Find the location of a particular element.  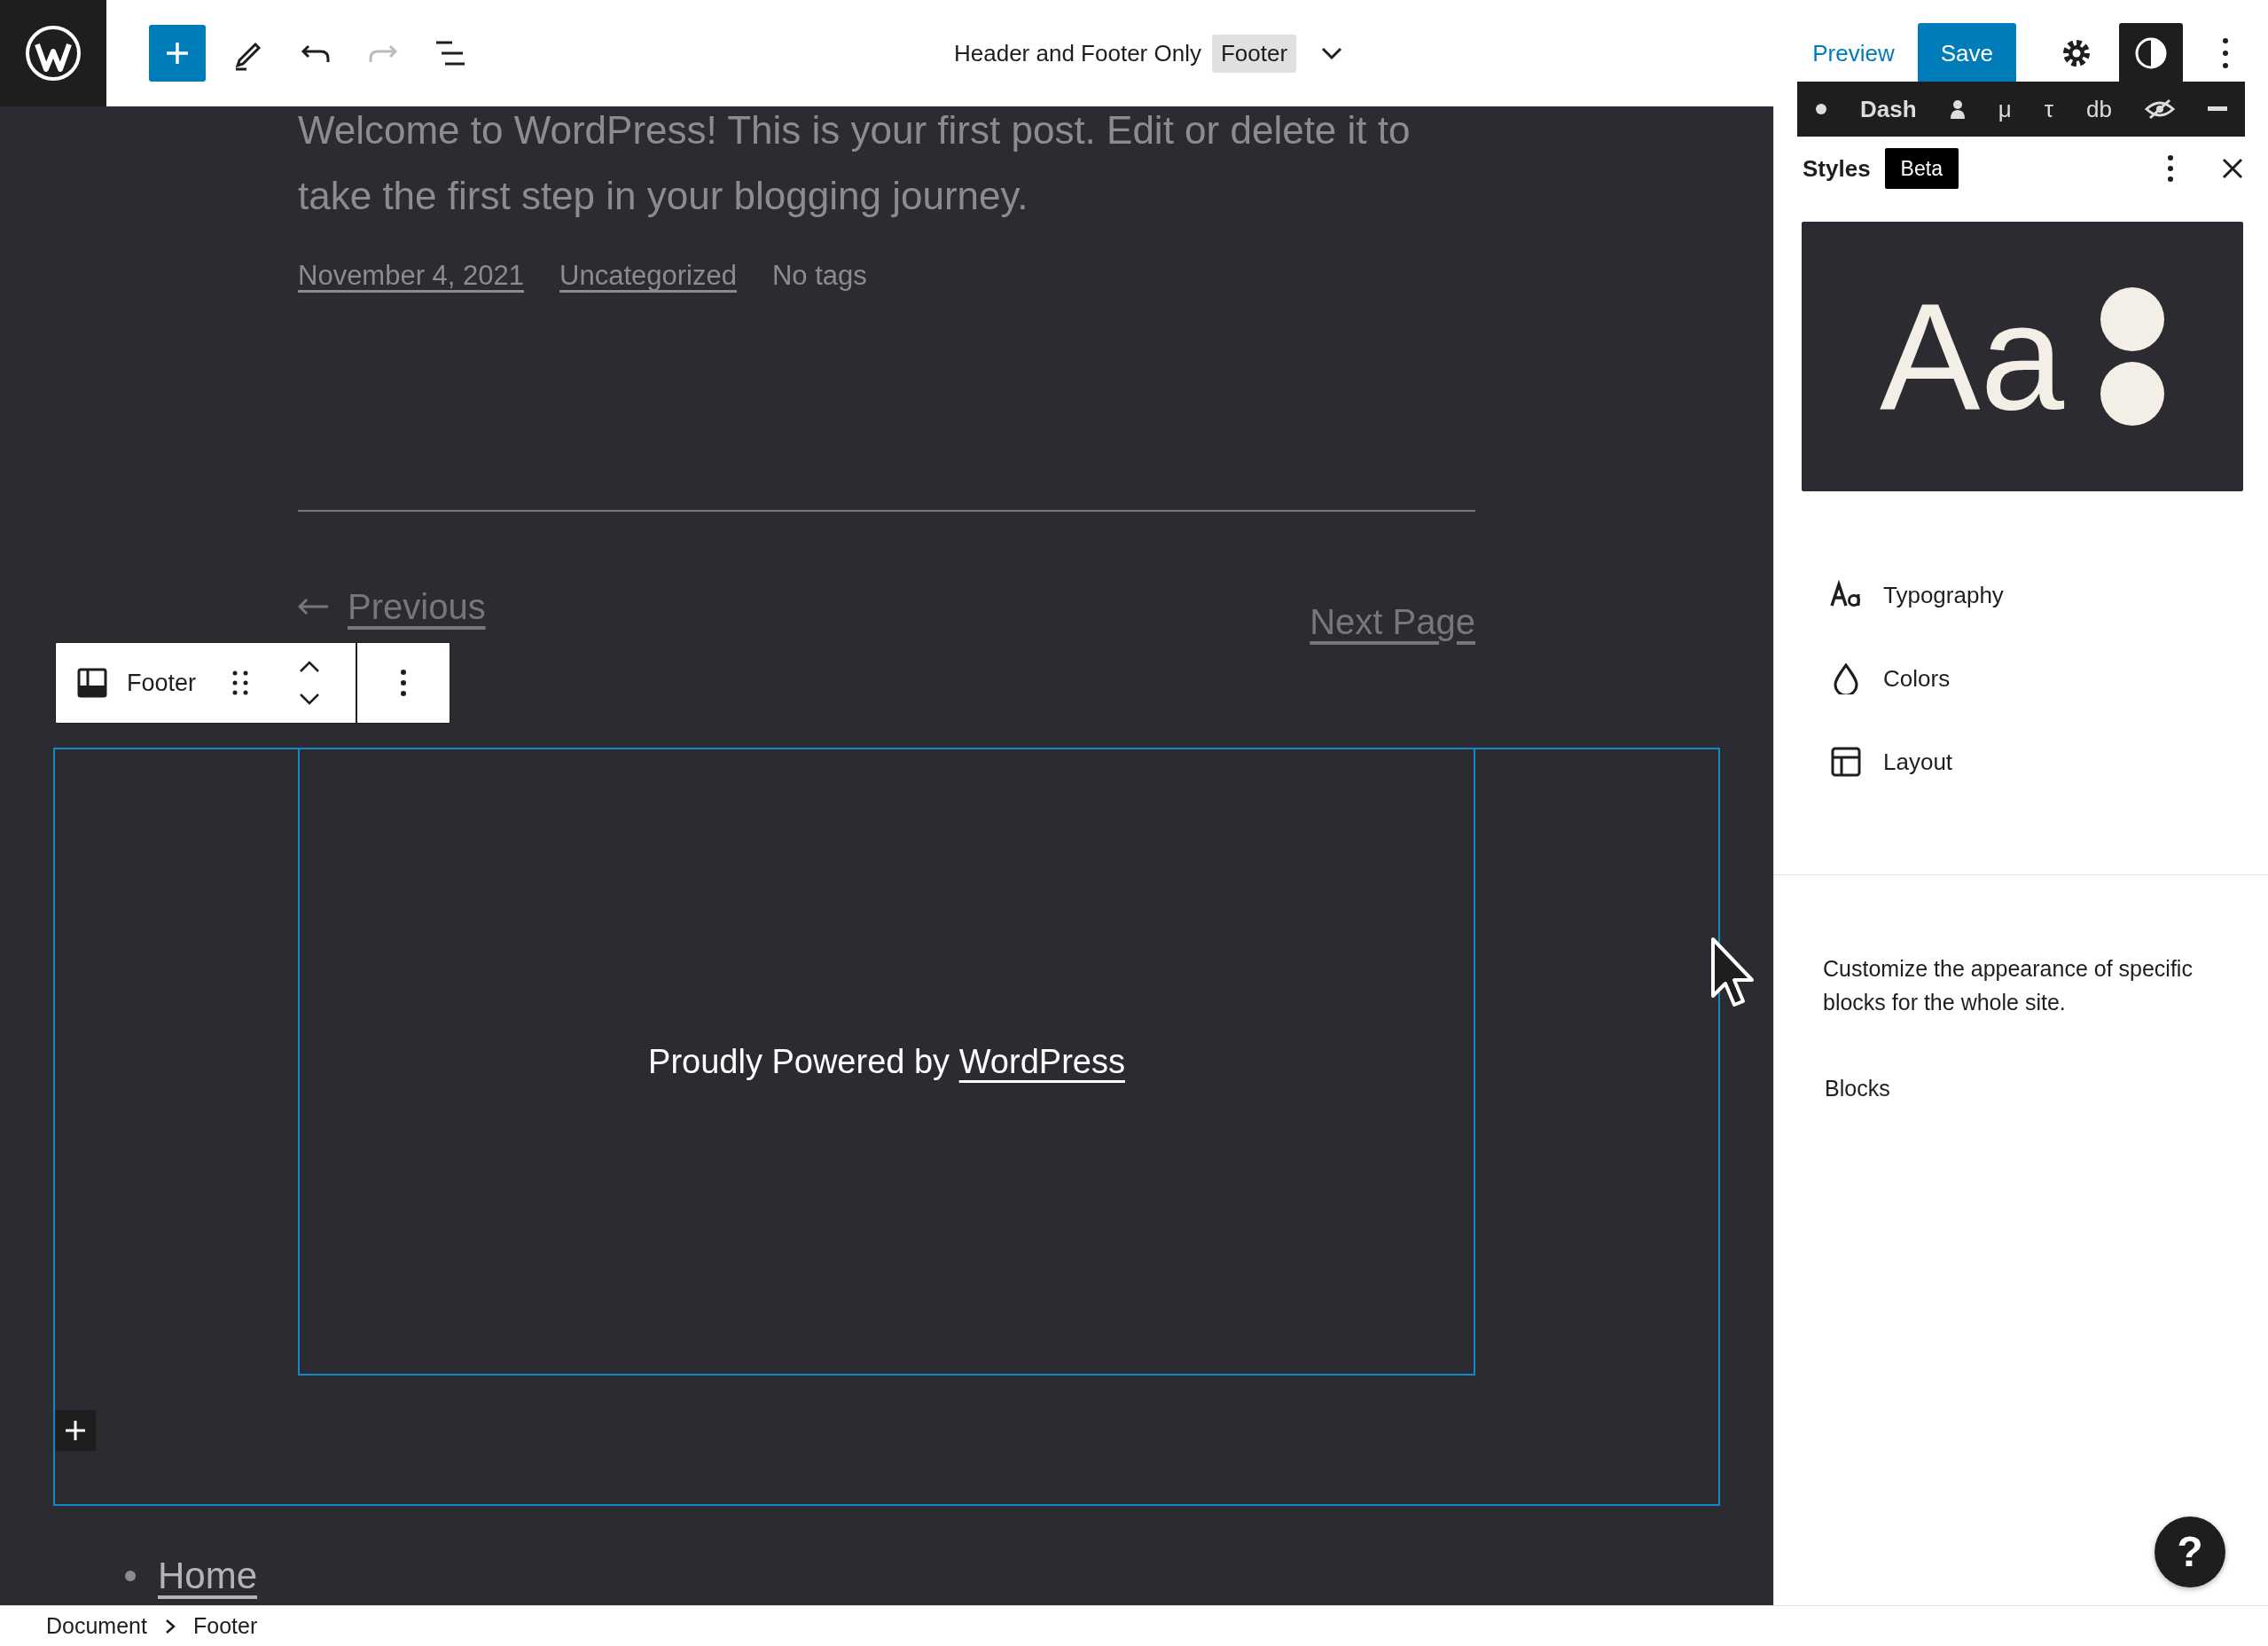

left-arrow-icon is located at coordinates (314, 606).